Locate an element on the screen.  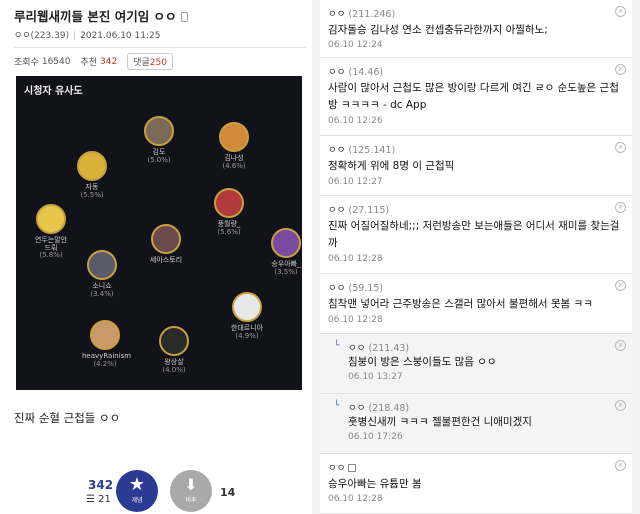
comment-author: ㅇㅇ (14.46) is located at coordinates (355, 71).